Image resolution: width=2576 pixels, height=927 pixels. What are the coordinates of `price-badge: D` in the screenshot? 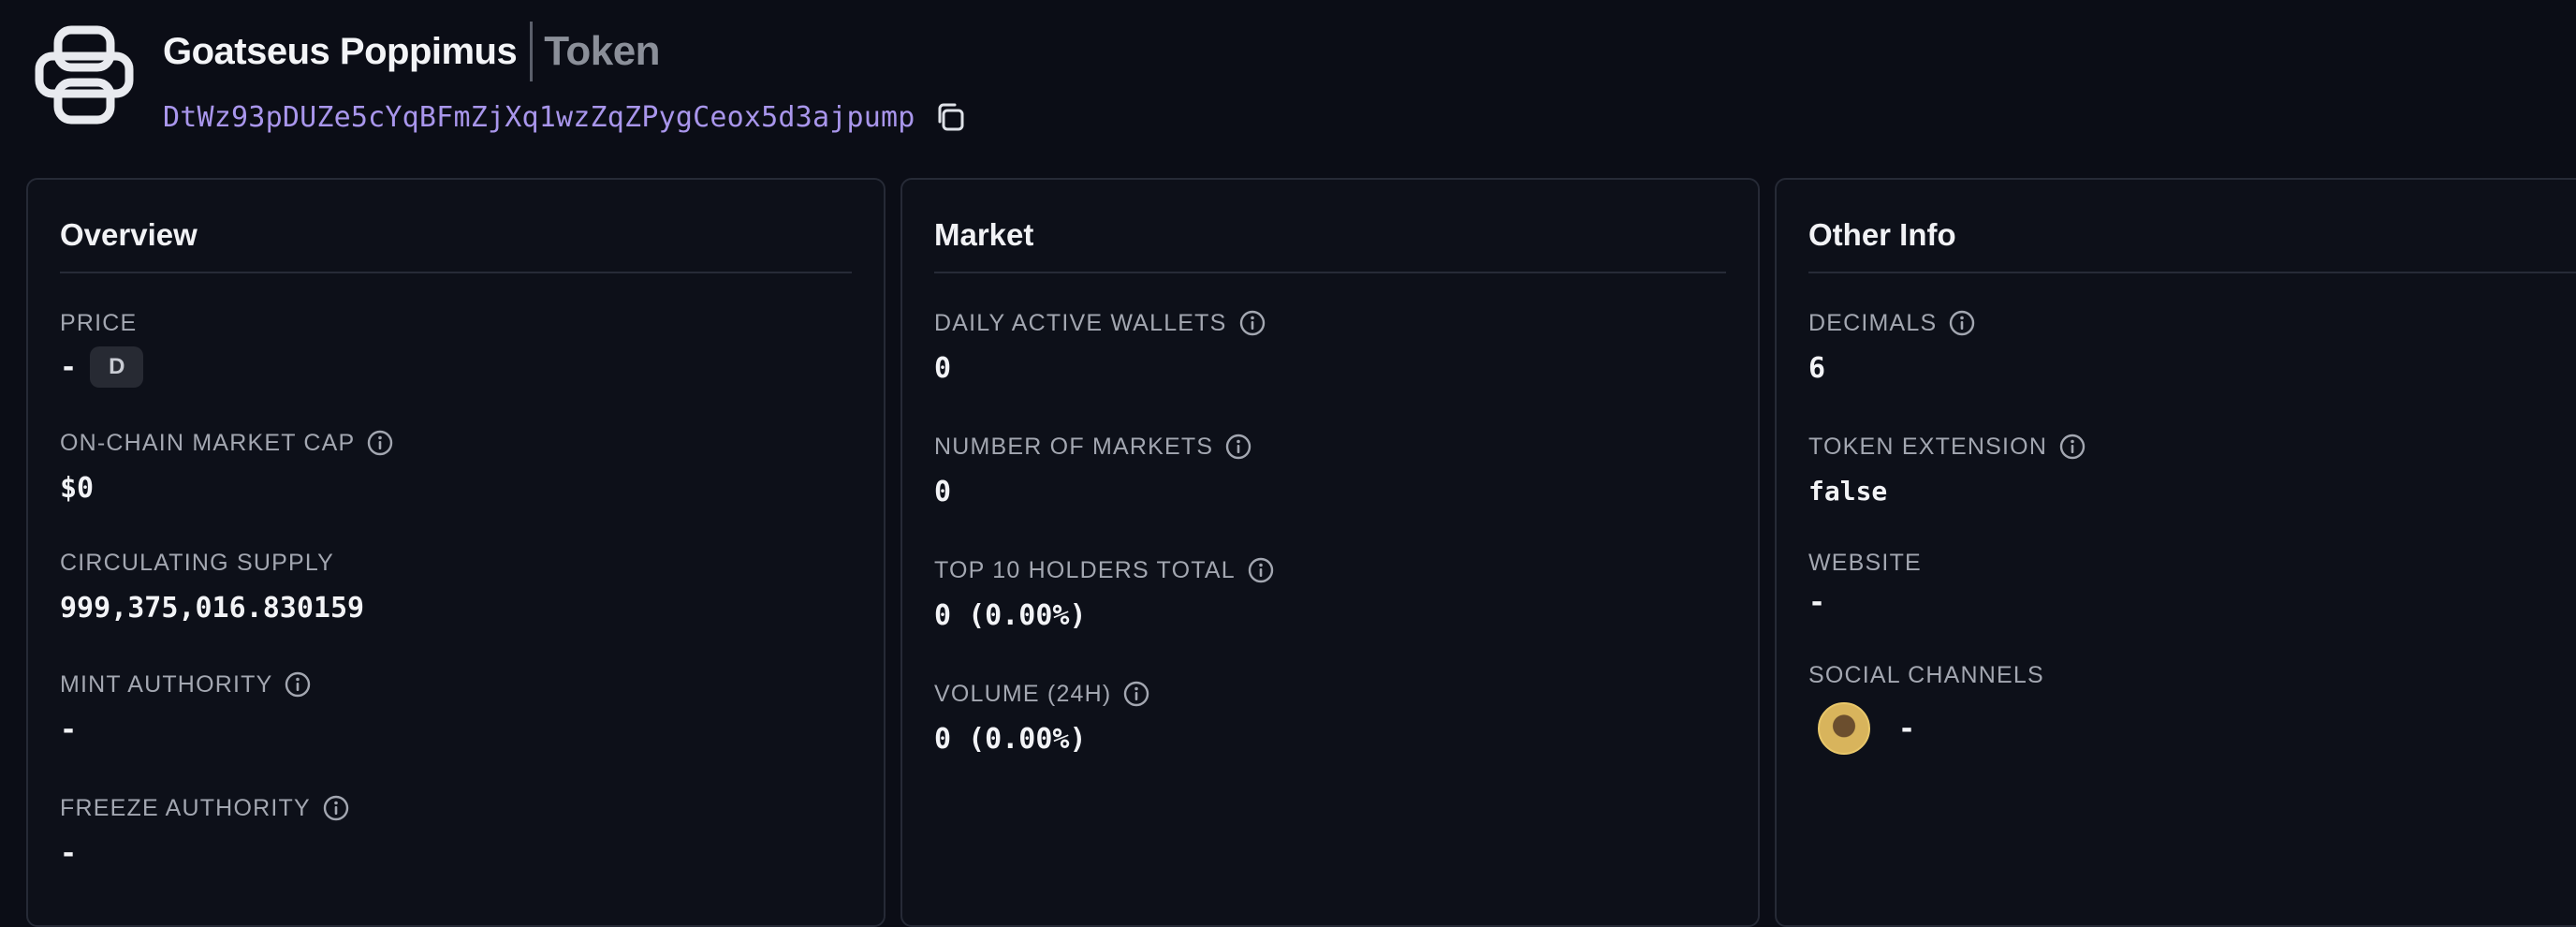 It's located at (117, 367).